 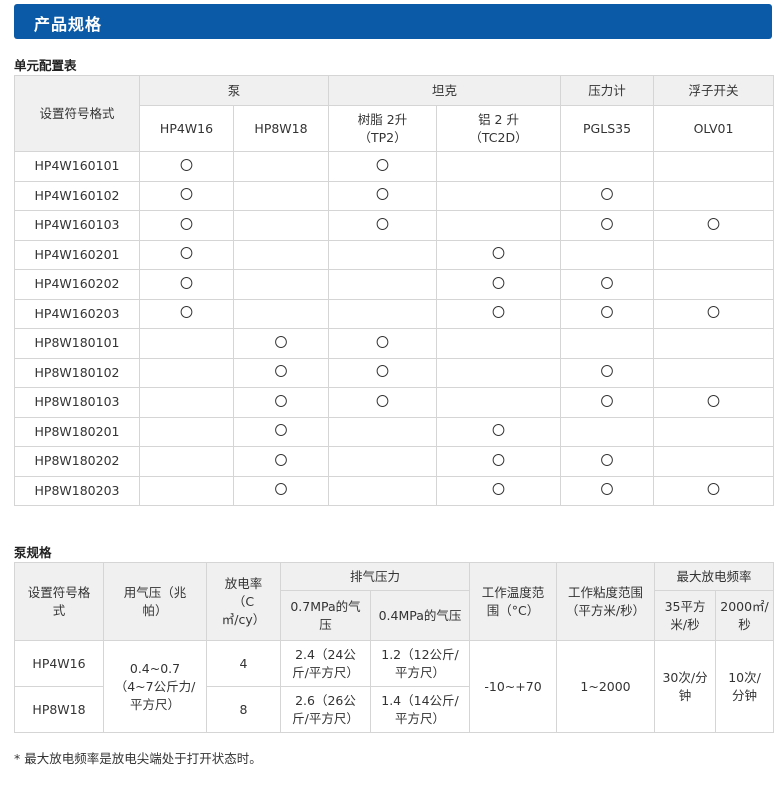 What do you see at coordinates (77, 225) in the screenshot?
I see `row-code: HP4W160103` at bounding box center [77, 225].